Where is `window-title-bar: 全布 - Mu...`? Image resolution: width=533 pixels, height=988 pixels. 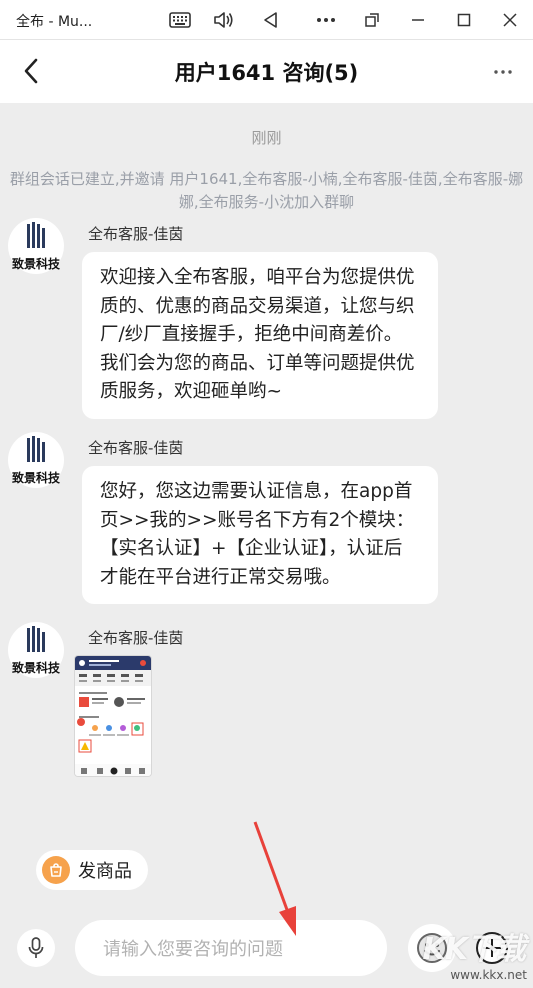
window-title-bar: 全布 - Mu... is located at coordinates (266, 20).